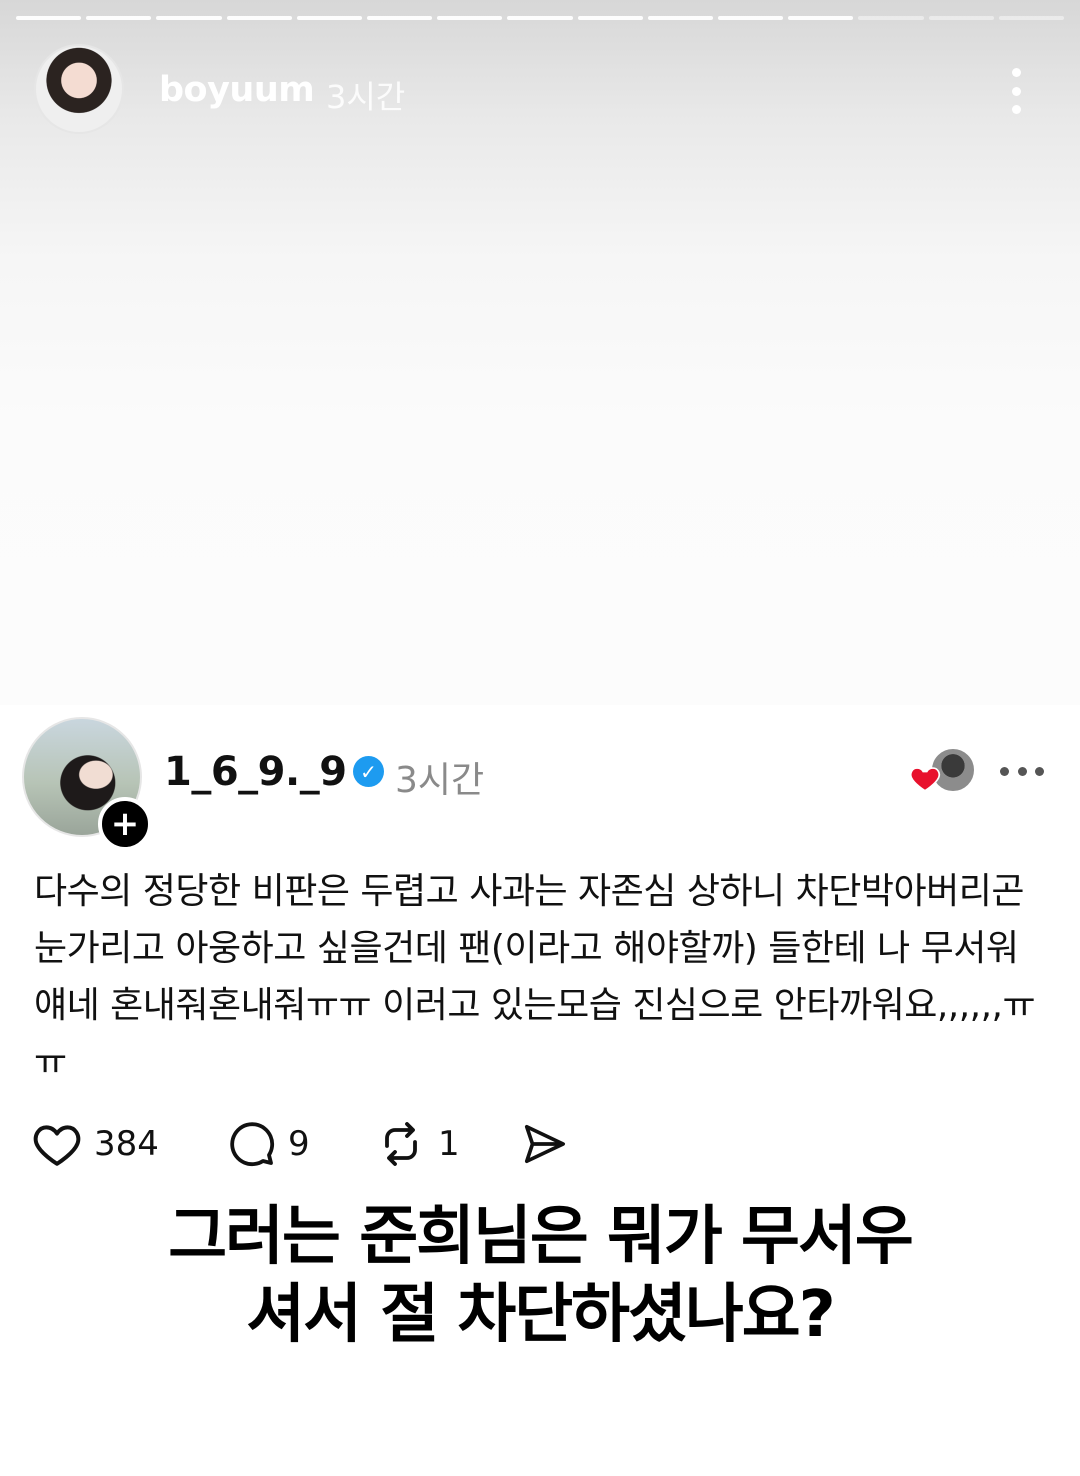  I want to click on story-progress-bar, so click(540, 18).